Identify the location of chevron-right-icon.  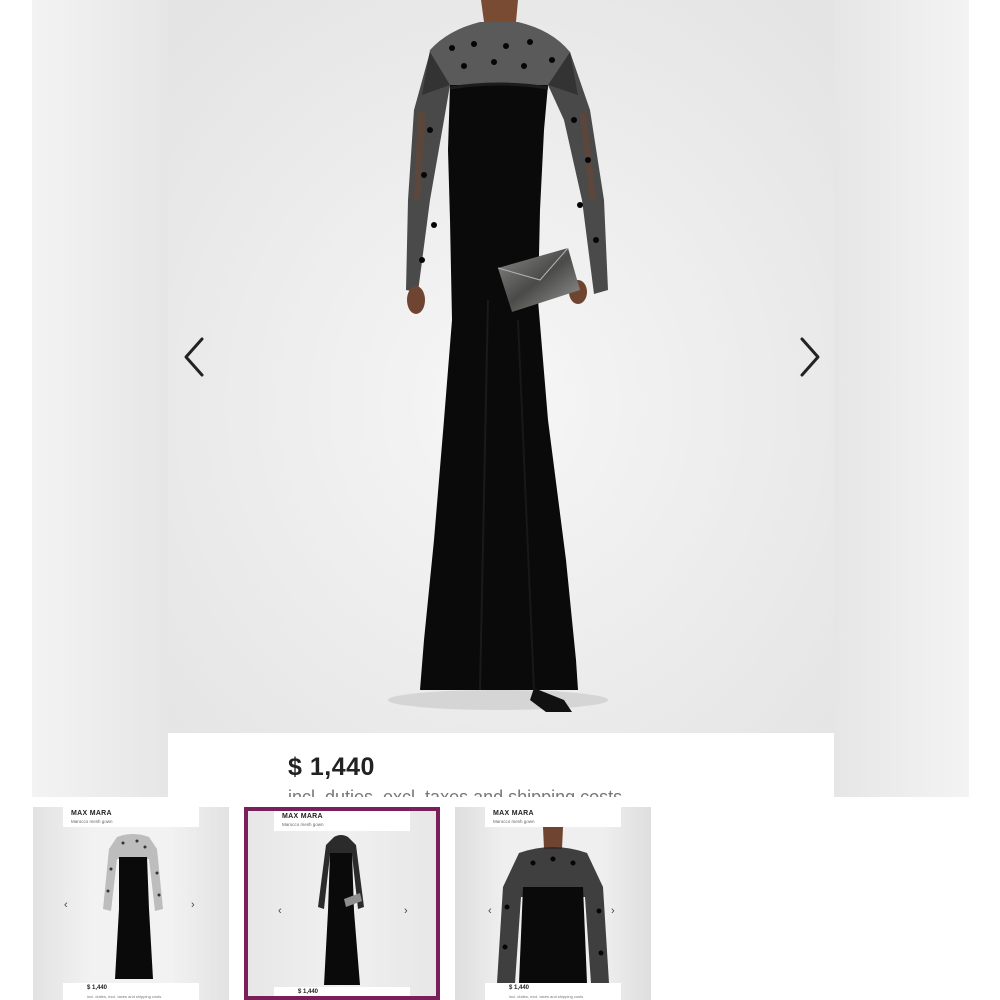
(810, 357).